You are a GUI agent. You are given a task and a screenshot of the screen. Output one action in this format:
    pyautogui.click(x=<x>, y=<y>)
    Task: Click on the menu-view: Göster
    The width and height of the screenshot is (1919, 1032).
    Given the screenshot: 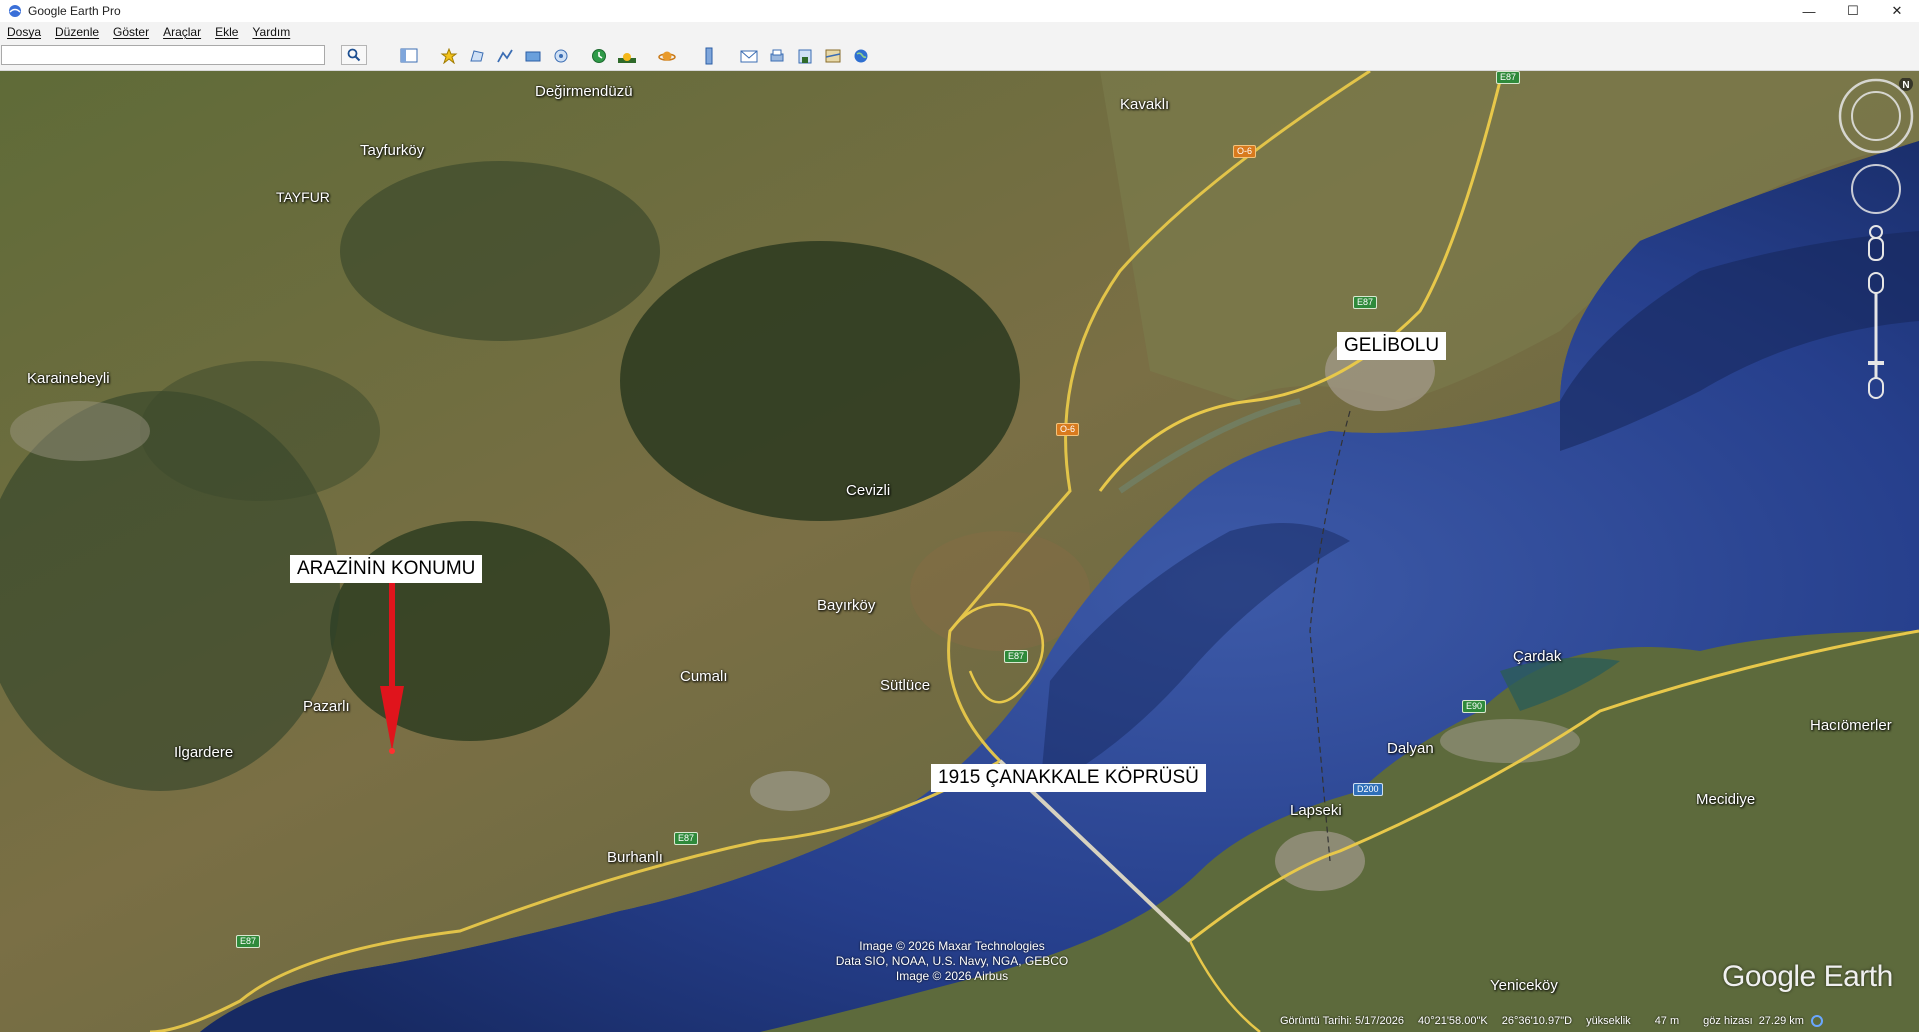 What is the action you would take?
    pyautogui.click(x=131, y=32)
    